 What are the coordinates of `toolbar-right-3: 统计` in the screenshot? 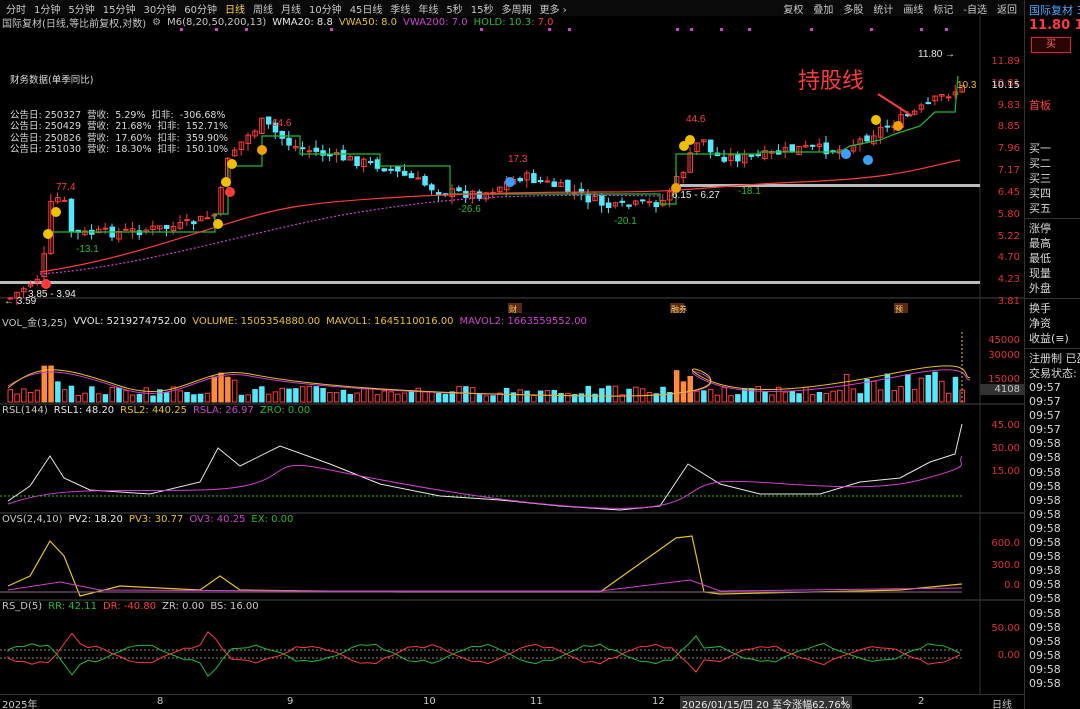 It's located at (883, 8).